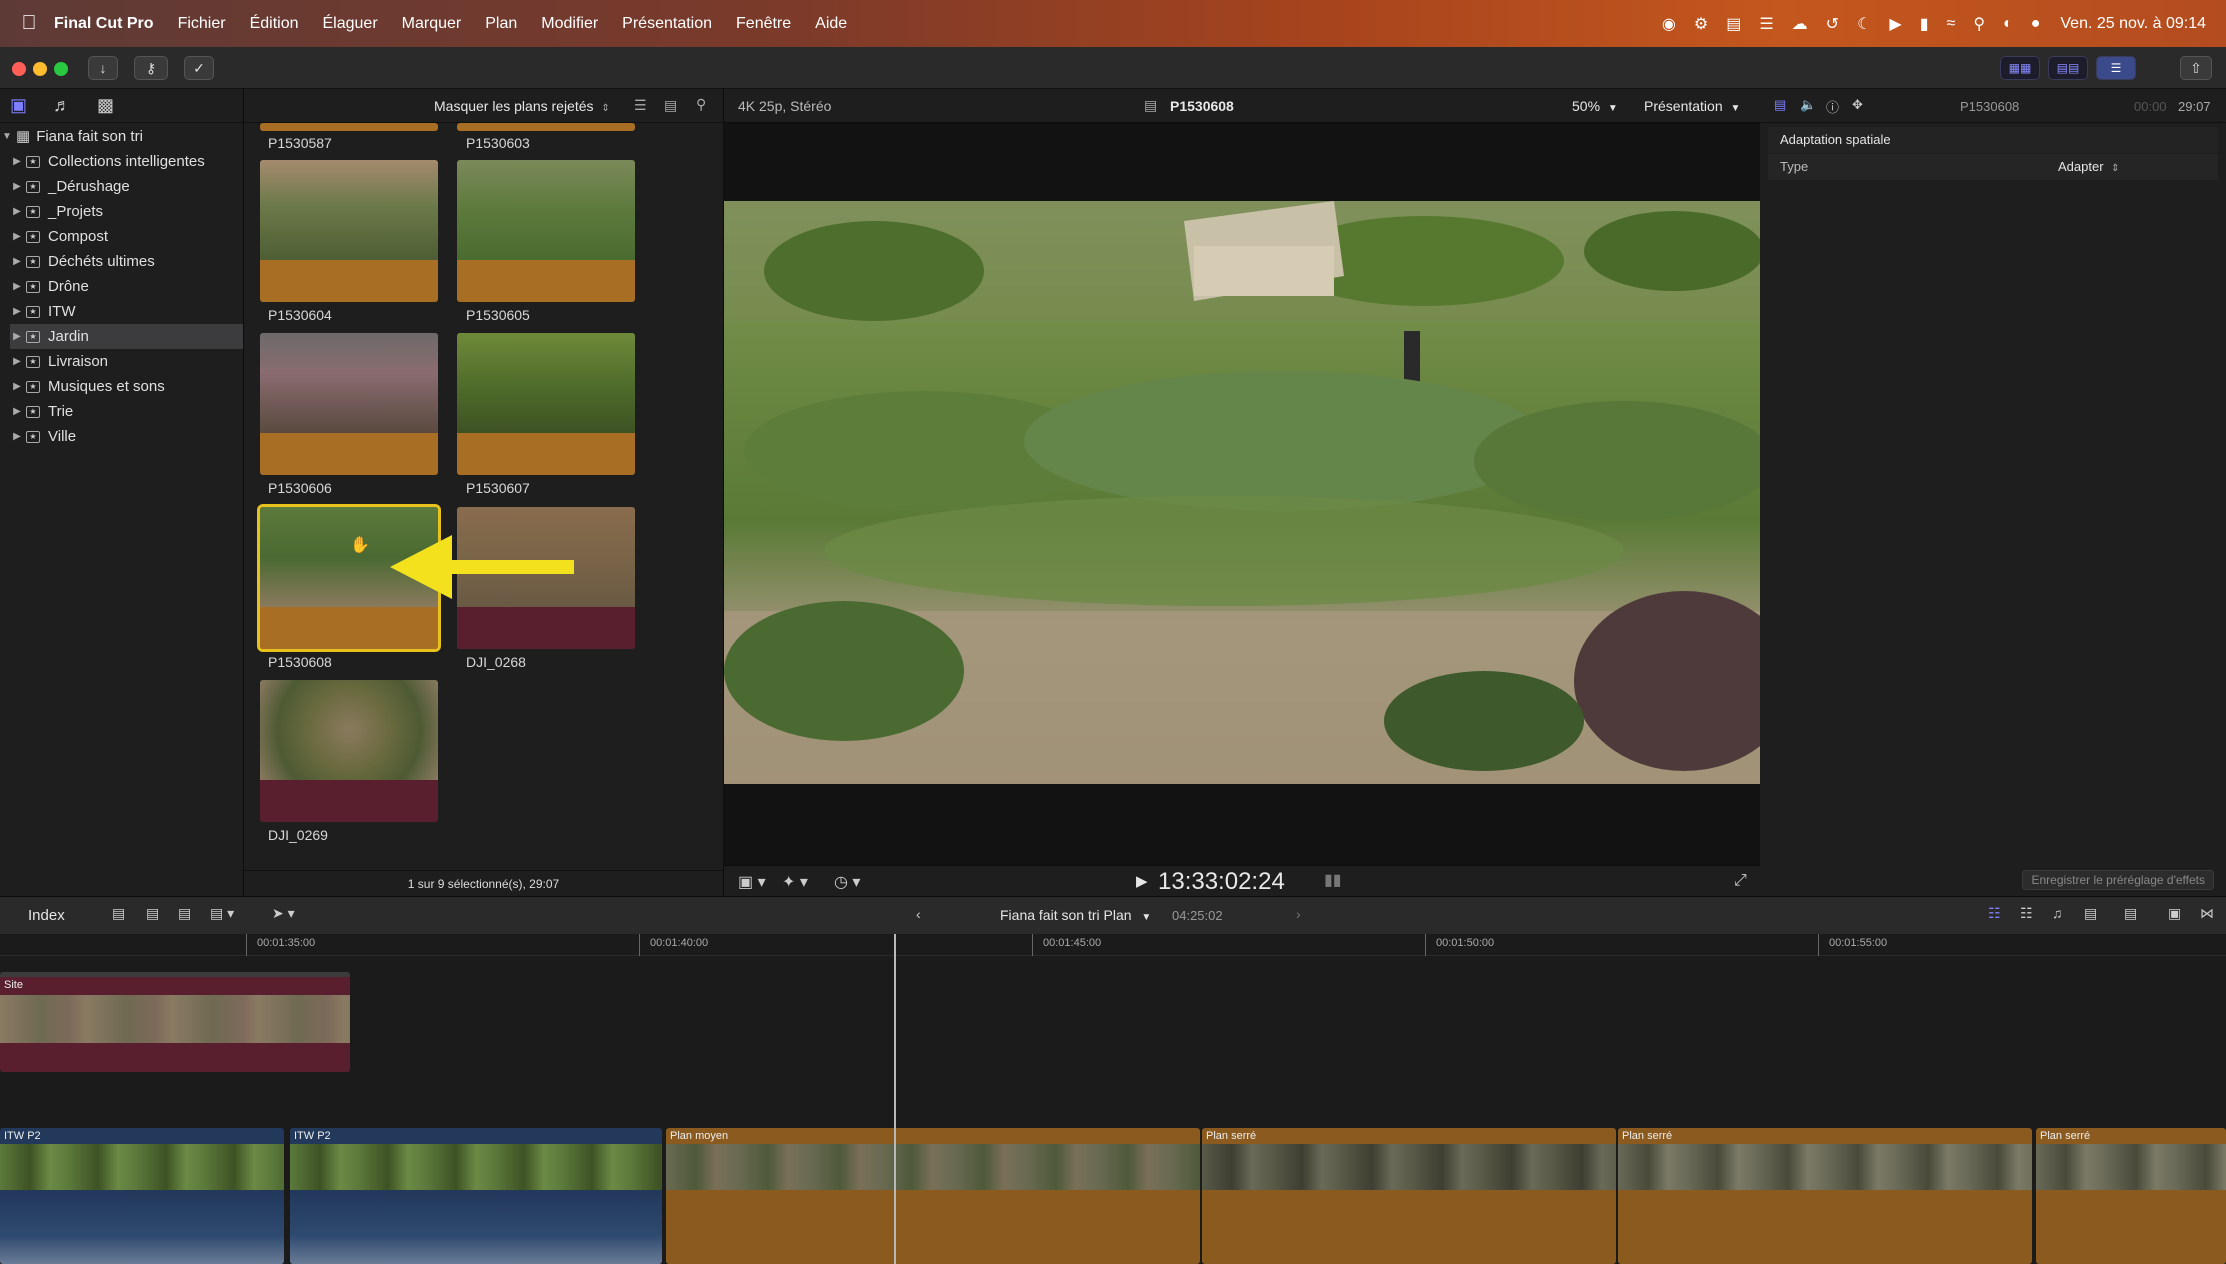  What do you see at coordinates (1864, 24) in the screenshot?
I see `moon-icon: ☾` at bounding box center [1864, 24].